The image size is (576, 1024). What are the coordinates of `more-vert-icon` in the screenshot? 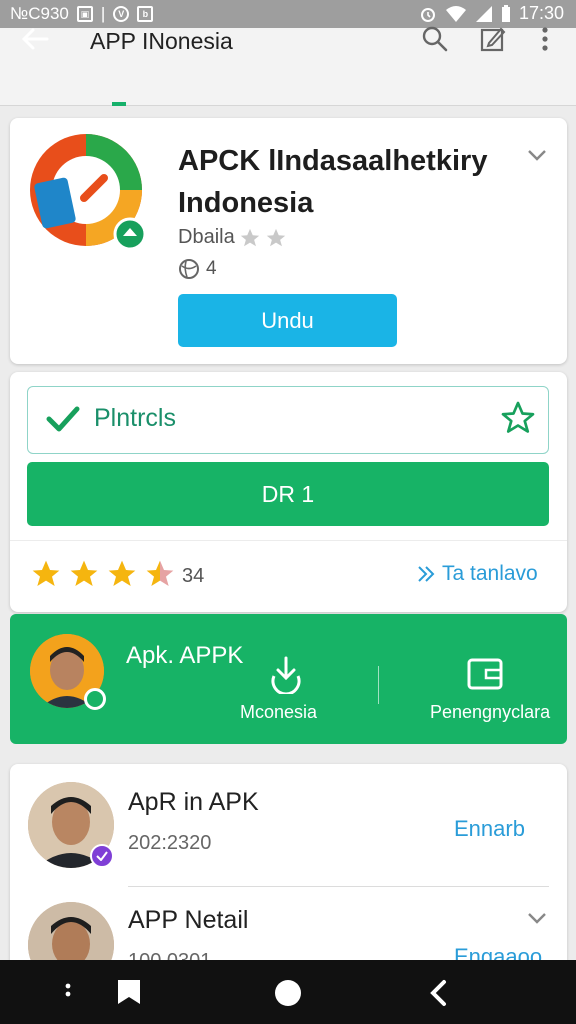 It's located at (545, 39).